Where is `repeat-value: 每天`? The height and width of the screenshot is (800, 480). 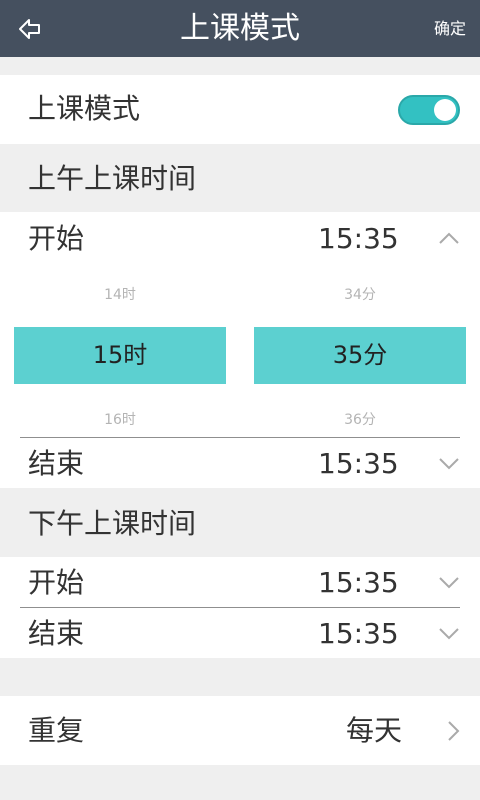 repeat-value: 每天 is located at coordinates (374, 730).